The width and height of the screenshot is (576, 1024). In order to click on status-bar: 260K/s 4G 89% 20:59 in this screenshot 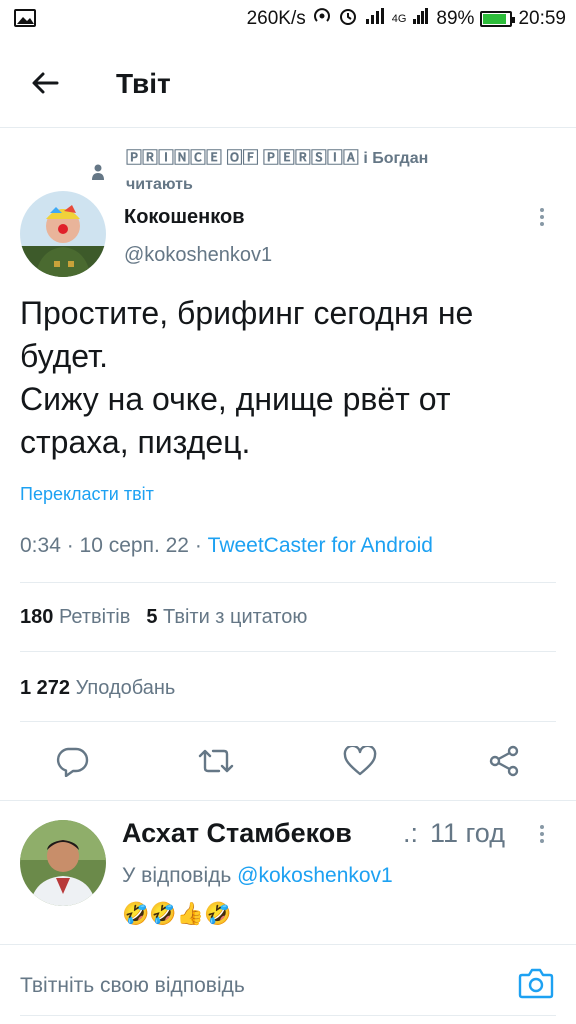, I will do `click(288, 19)`.